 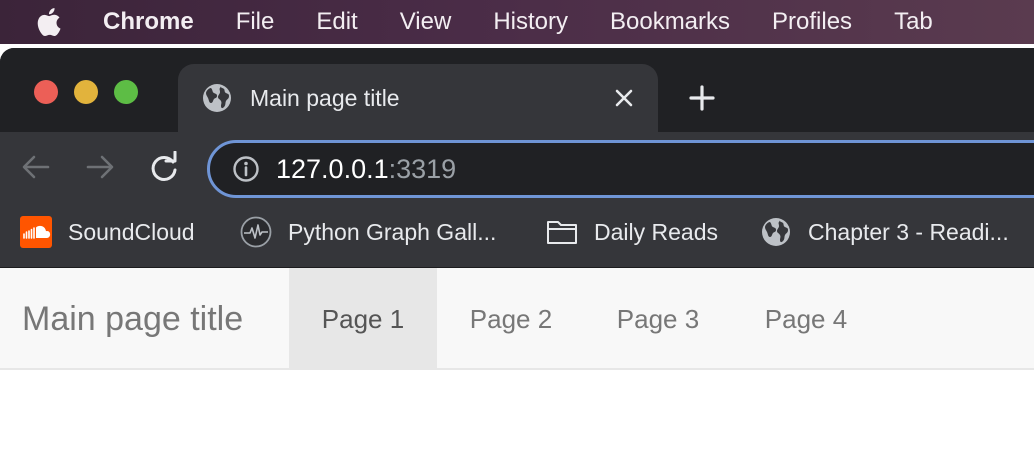 What do you see at coordinates (913, 22) in the screenshot?
I see `menu-tab: Tab` at bounding box center [913, 22].